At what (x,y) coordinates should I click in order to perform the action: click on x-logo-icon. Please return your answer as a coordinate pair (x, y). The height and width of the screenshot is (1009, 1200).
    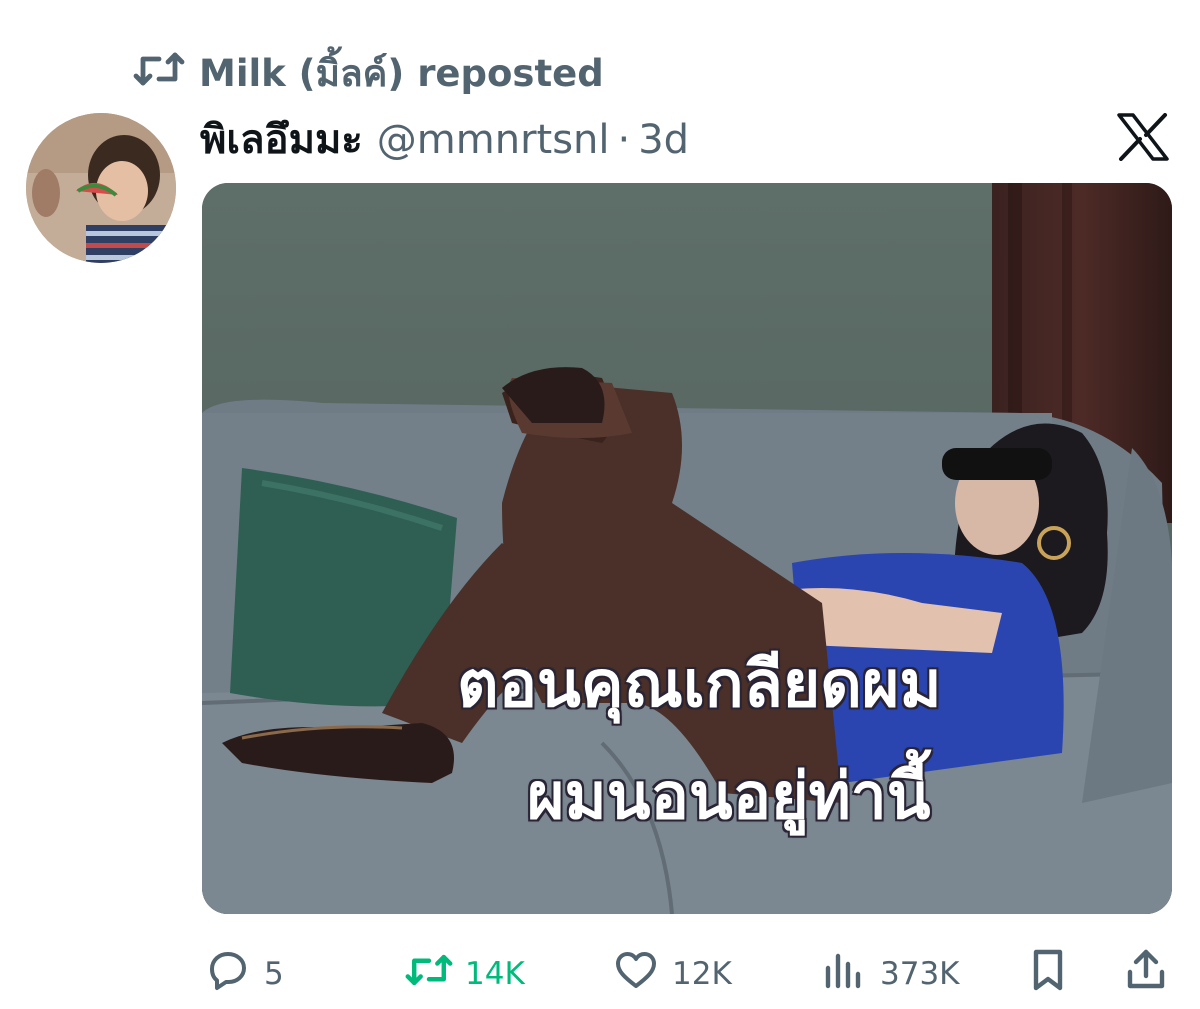
    Looking at the image, I should click on (1143, 137).